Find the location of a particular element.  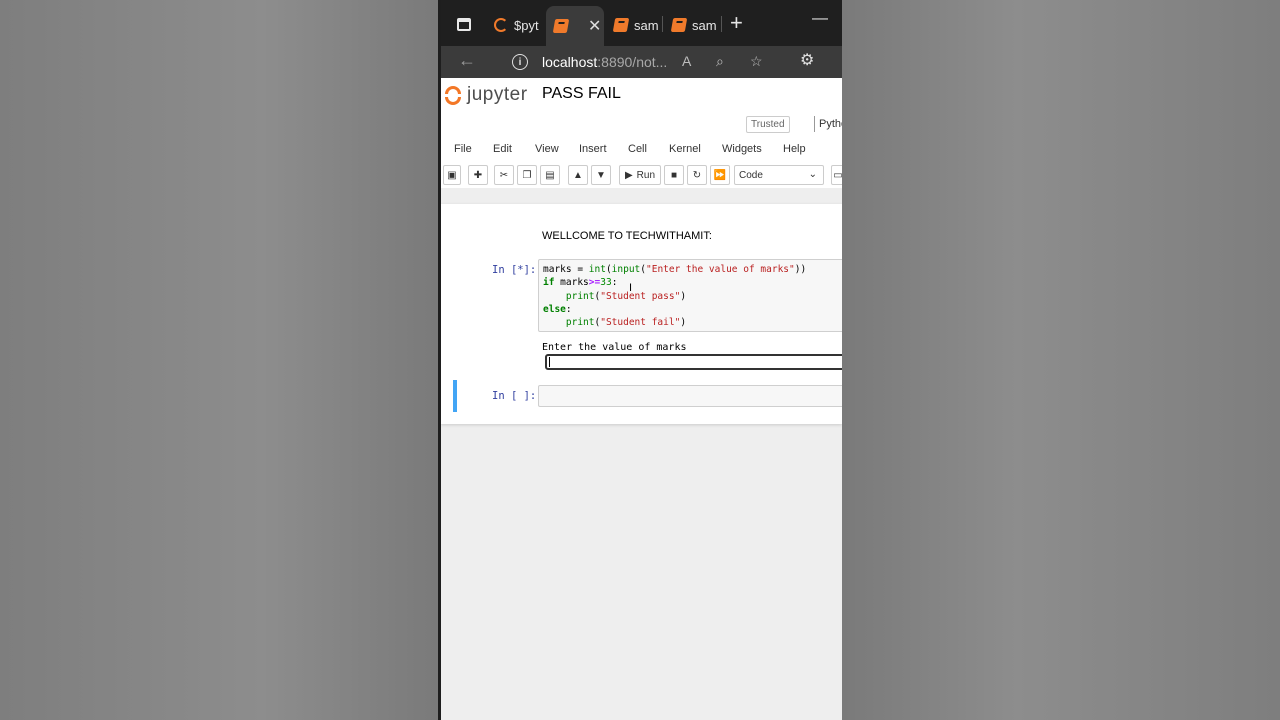

info-icon: i is located at coordinates (520, 62).